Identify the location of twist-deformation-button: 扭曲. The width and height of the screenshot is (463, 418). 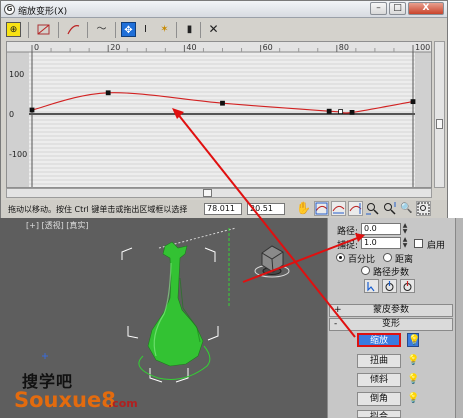
(379, 361).